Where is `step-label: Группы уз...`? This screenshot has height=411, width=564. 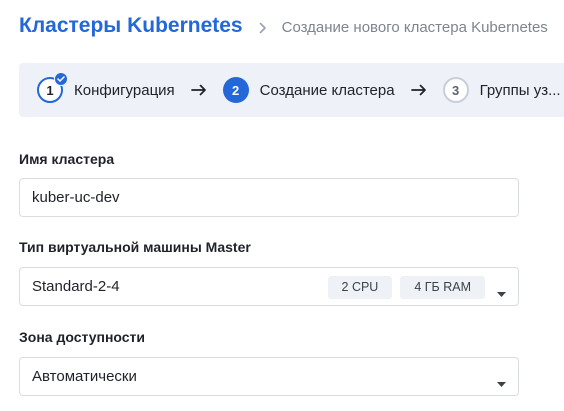 step-label: Группы уз... is located at coordinates (520, 90).